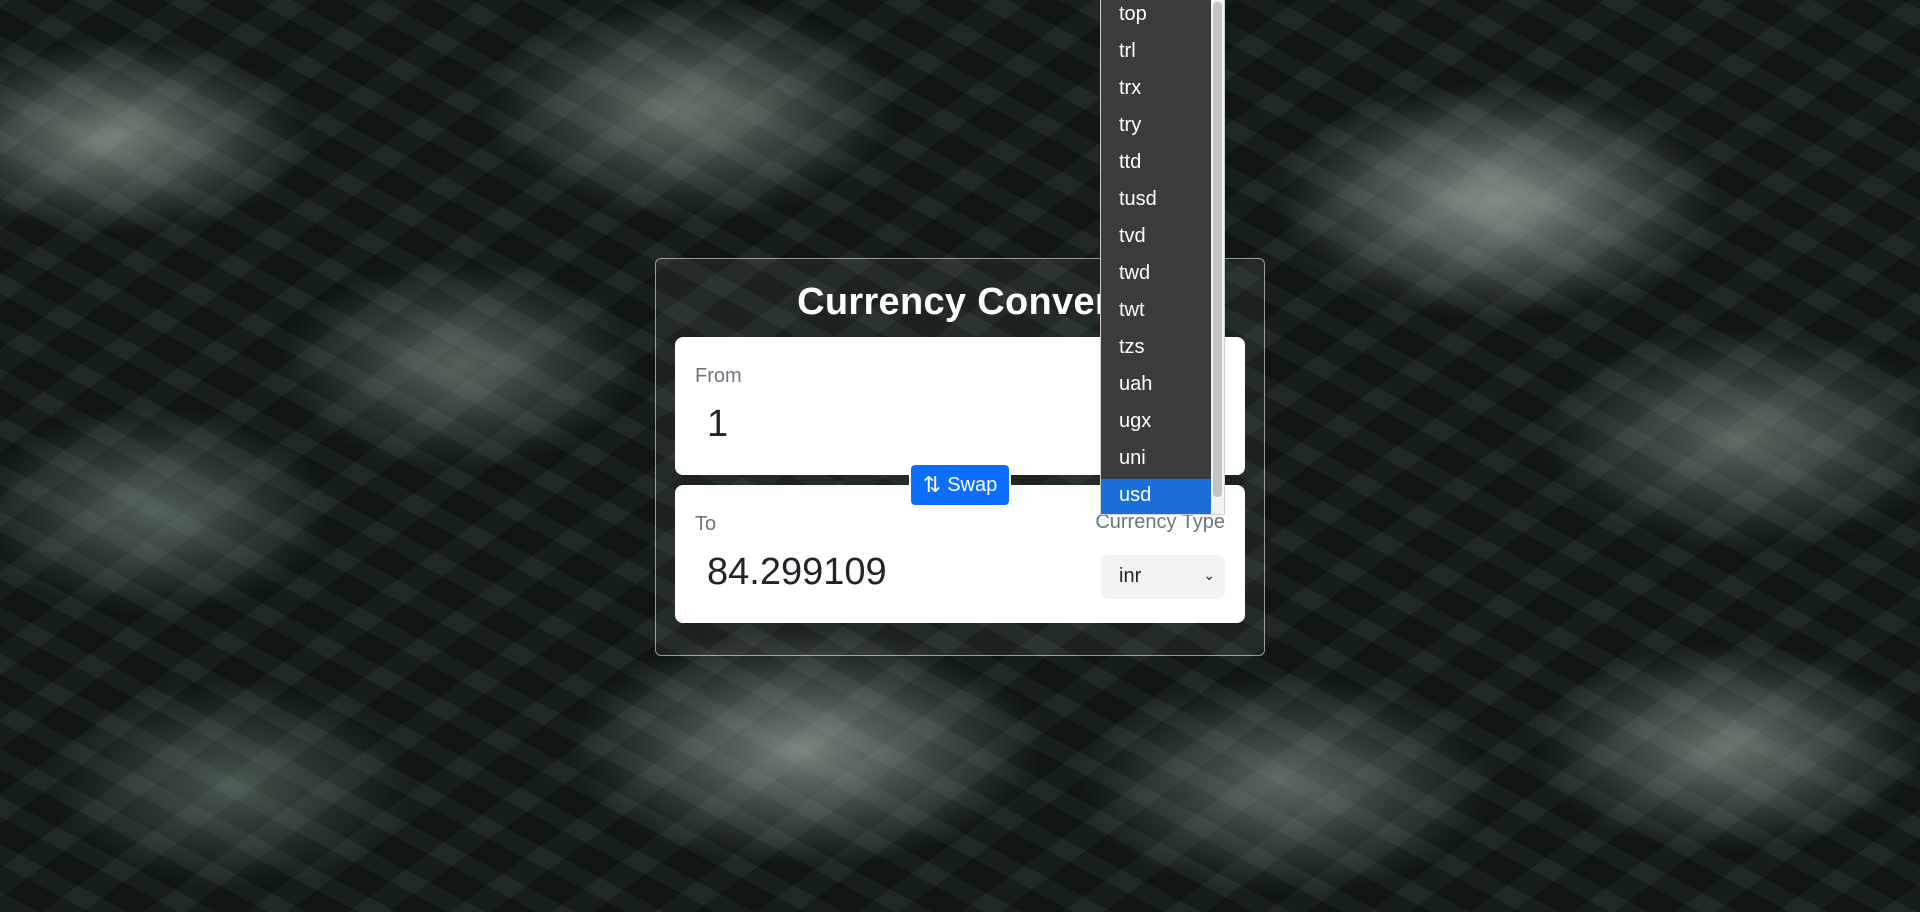  Describe the element at coordinates (1156, 312) in the screenshot. I see `dropdown-option-twt: twt` at that location.